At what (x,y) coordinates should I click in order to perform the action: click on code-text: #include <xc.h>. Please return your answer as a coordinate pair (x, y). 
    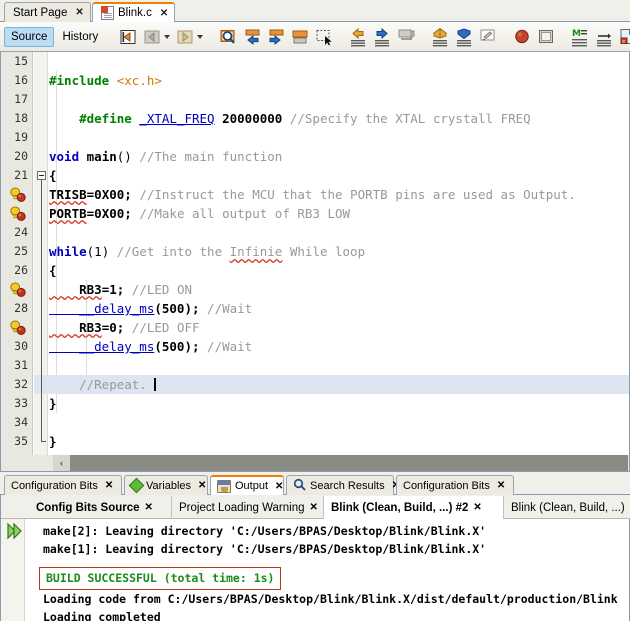
    Looking at the image, I should click on (105, 80).